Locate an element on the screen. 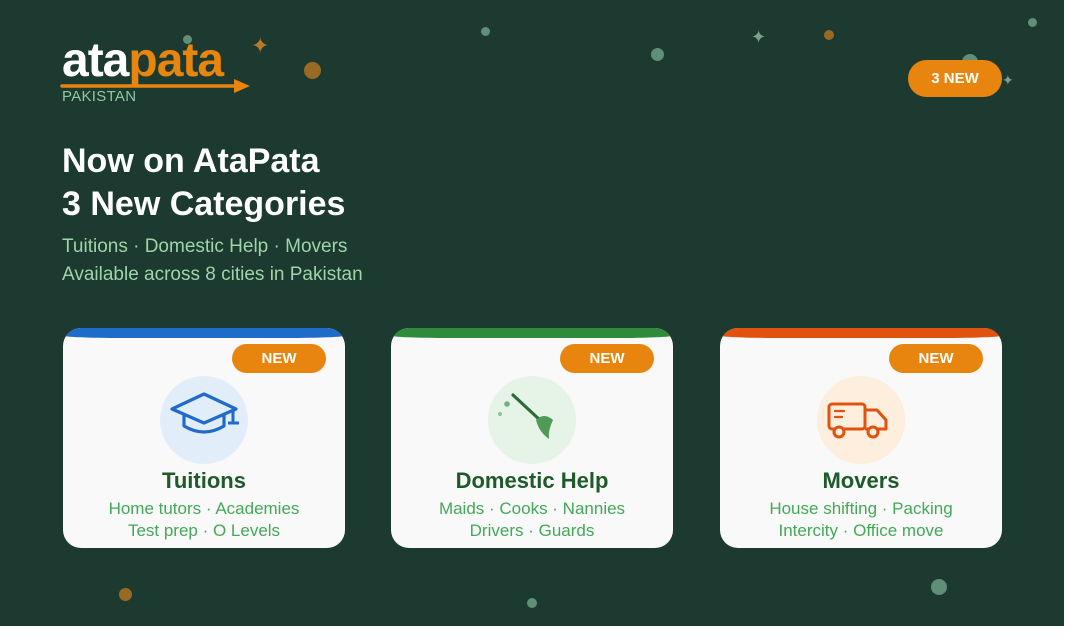 This screenshot has width=1080, height=642. headline-line-1: Now on AtaPata is located at coordinates (191, 161).